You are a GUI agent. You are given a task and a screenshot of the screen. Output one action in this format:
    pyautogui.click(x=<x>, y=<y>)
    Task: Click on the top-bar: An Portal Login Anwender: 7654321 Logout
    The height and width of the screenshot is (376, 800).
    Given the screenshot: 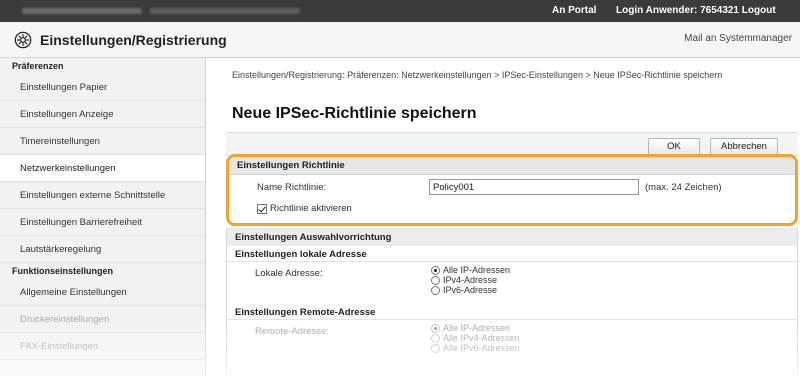 What is the action you would take?
    pyautogui.click(x=400, y=11)
    